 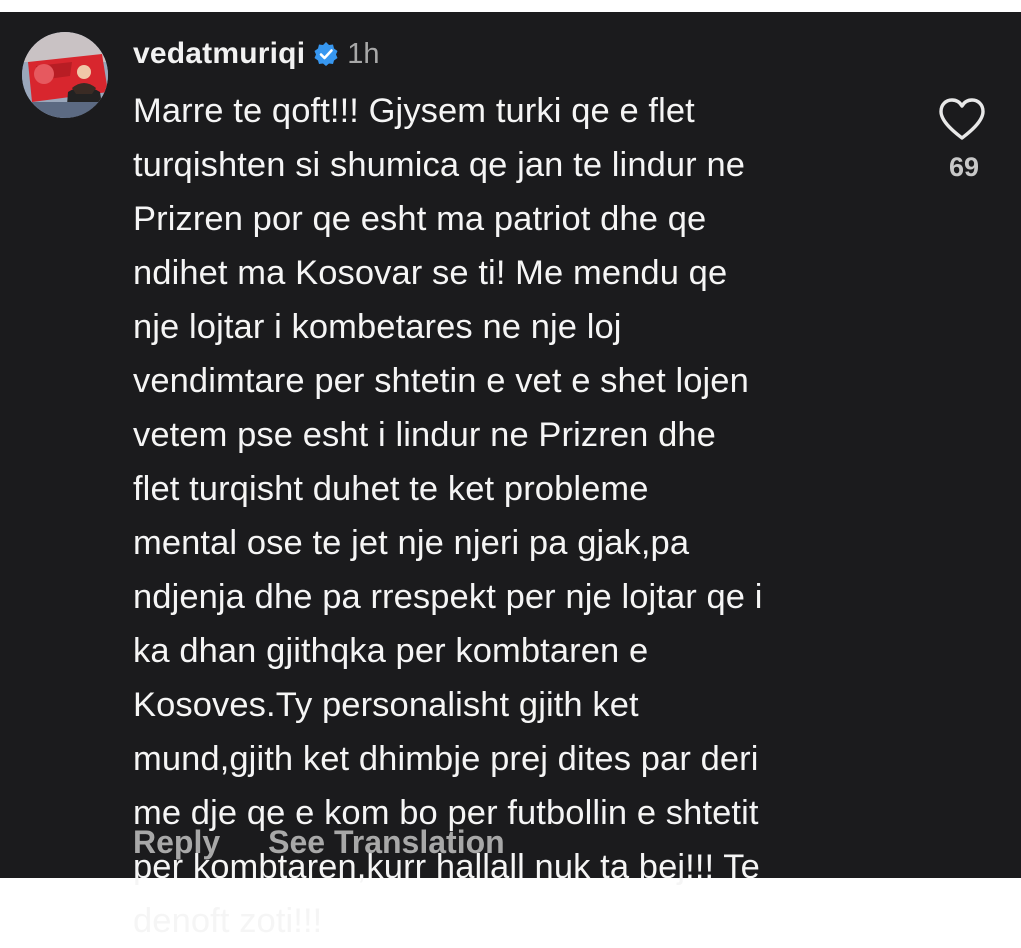 What do you see at coordinates (964, 167) in the screenshot?
I see `like-count: 69` at bounding box center [964, 167].